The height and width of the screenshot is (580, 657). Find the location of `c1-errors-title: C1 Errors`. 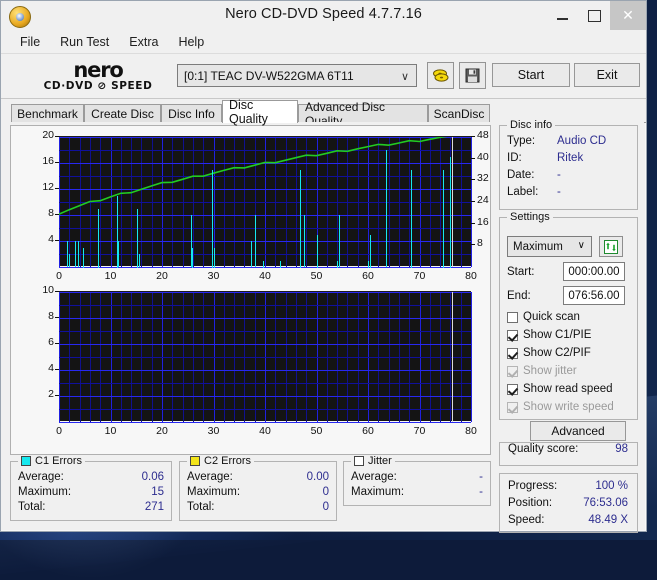

c1-errors-title: C1 Errors is located at coordinates (51, 461).